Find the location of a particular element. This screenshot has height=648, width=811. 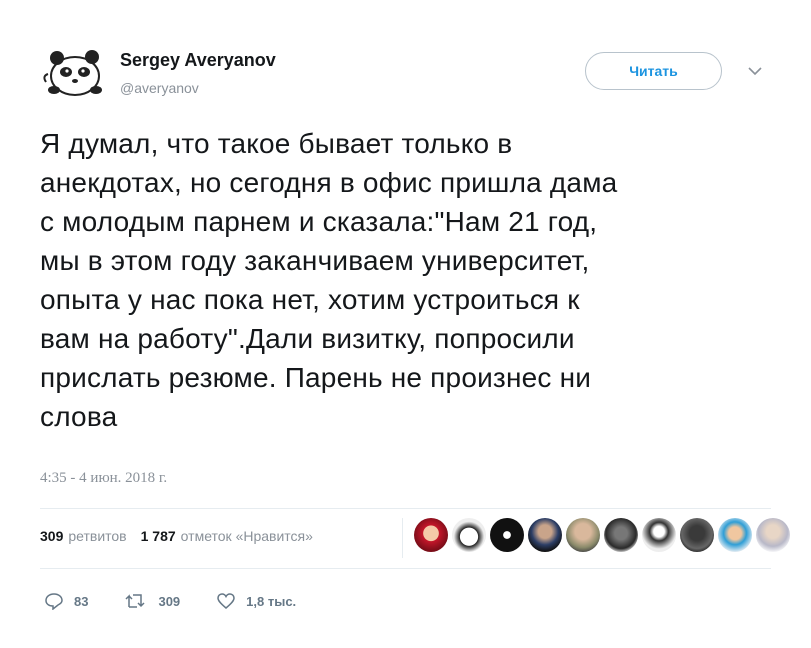

reply-icon is located at coordinates (54, 601).